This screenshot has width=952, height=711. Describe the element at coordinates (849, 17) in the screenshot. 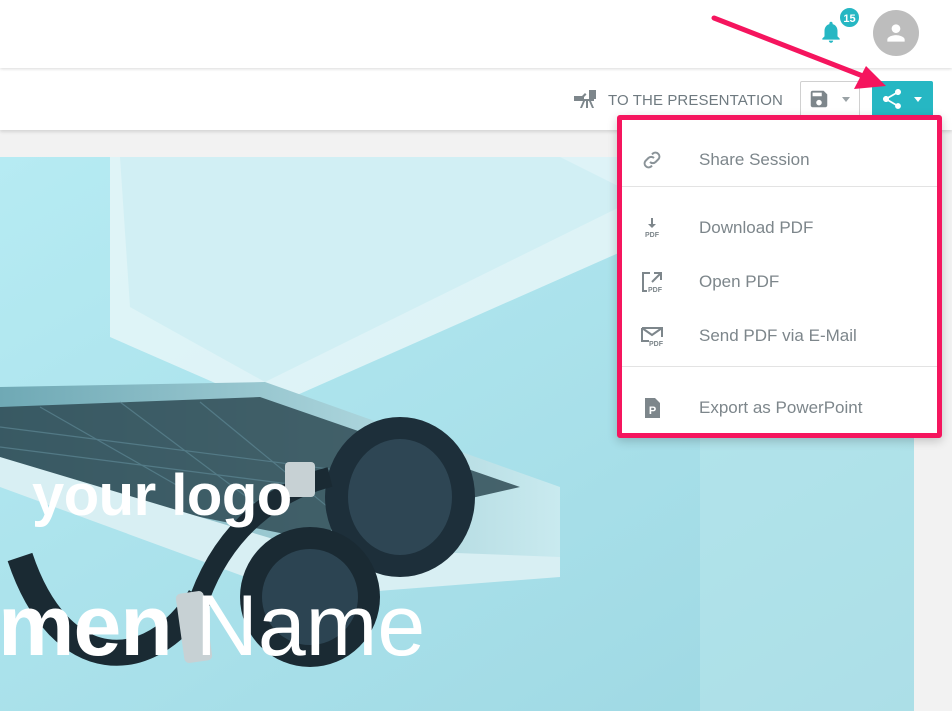

I see `notification-badge: 15` at that location.